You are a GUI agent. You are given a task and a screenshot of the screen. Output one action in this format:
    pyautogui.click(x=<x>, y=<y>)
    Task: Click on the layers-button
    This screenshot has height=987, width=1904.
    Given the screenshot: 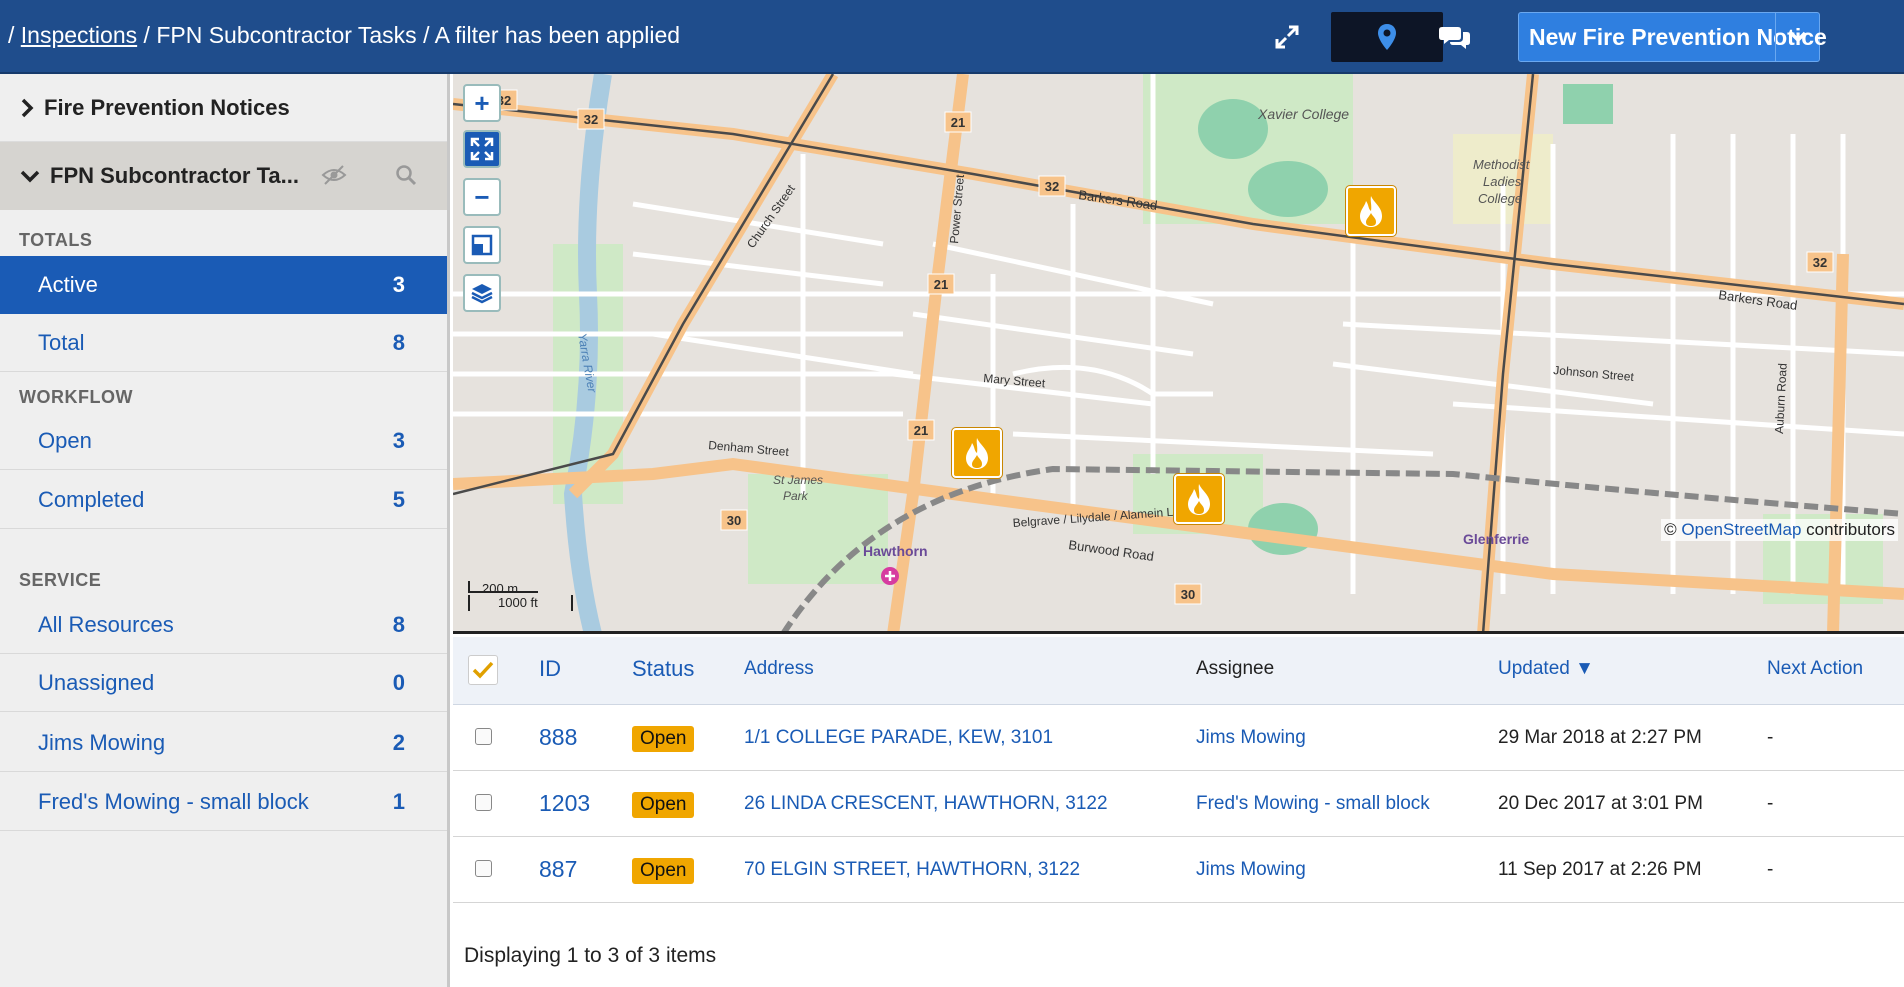 What is the action you would take?
    pyautogui.click(x=482, y=293)
    